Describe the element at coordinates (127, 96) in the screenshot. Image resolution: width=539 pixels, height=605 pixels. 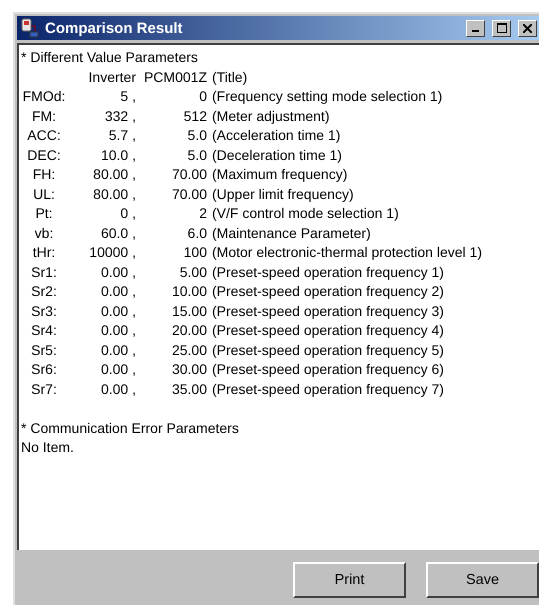
I see `inverter-value: 5 ,` at that location.